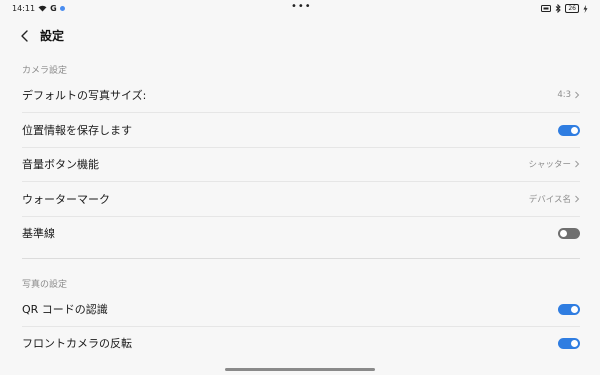  I want to click on window-options-dots: •••, so click(301, 7).